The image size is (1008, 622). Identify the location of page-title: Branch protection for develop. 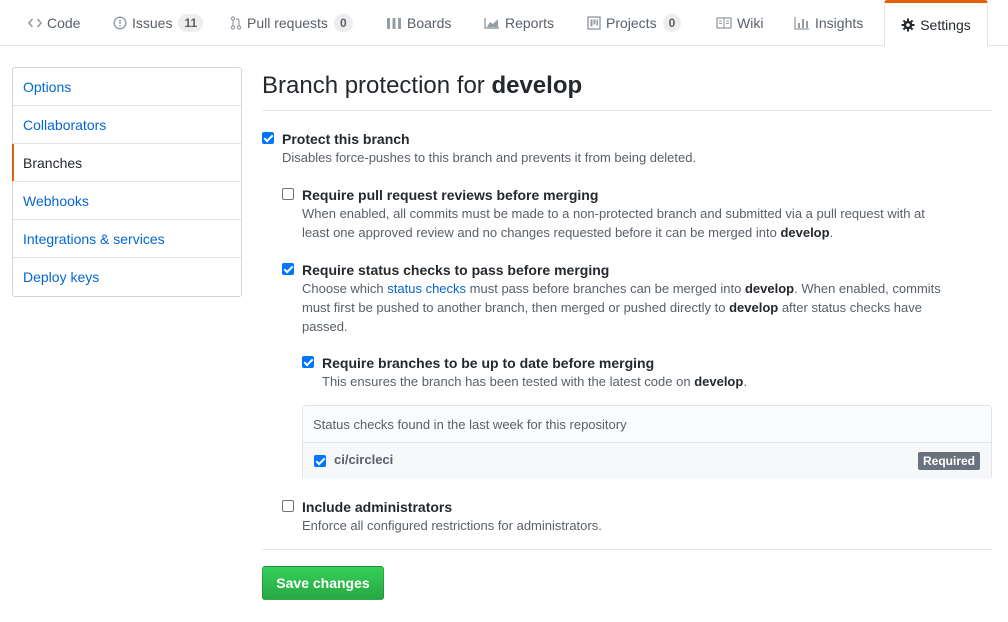
(627, 85).